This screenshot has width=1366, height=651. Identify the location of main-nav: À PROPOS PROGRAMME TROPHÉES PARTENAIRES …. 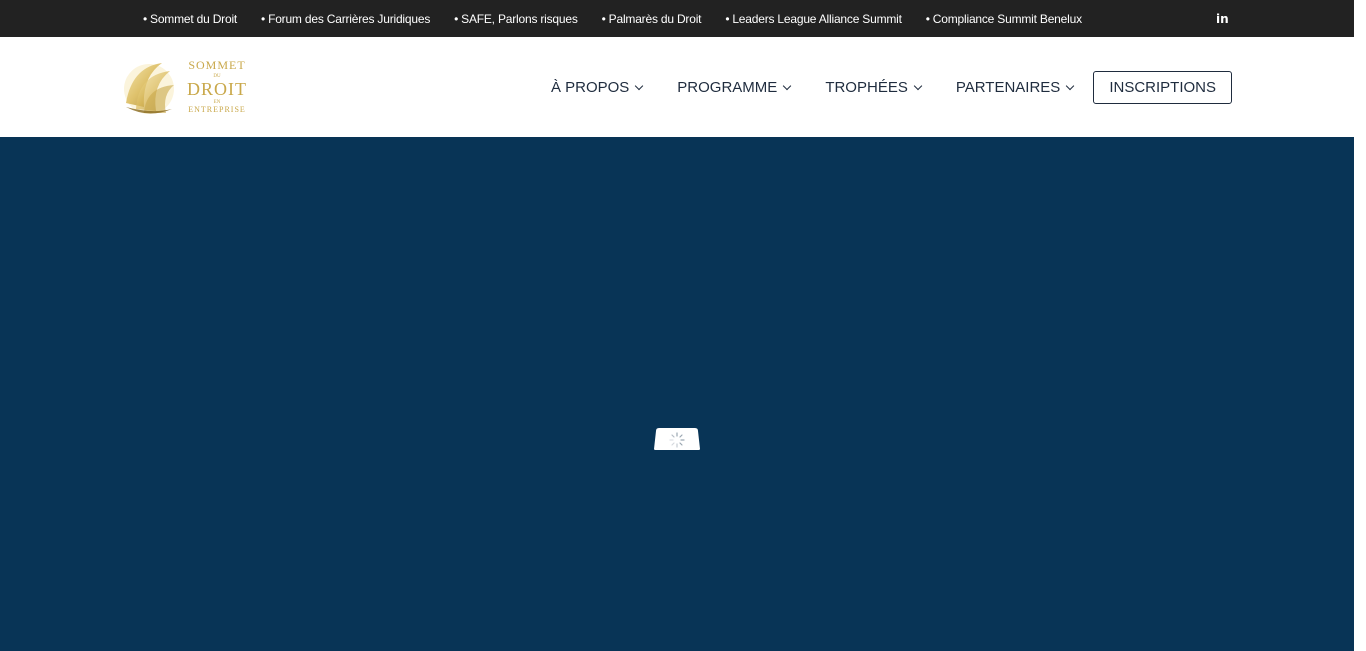
(891, 87).